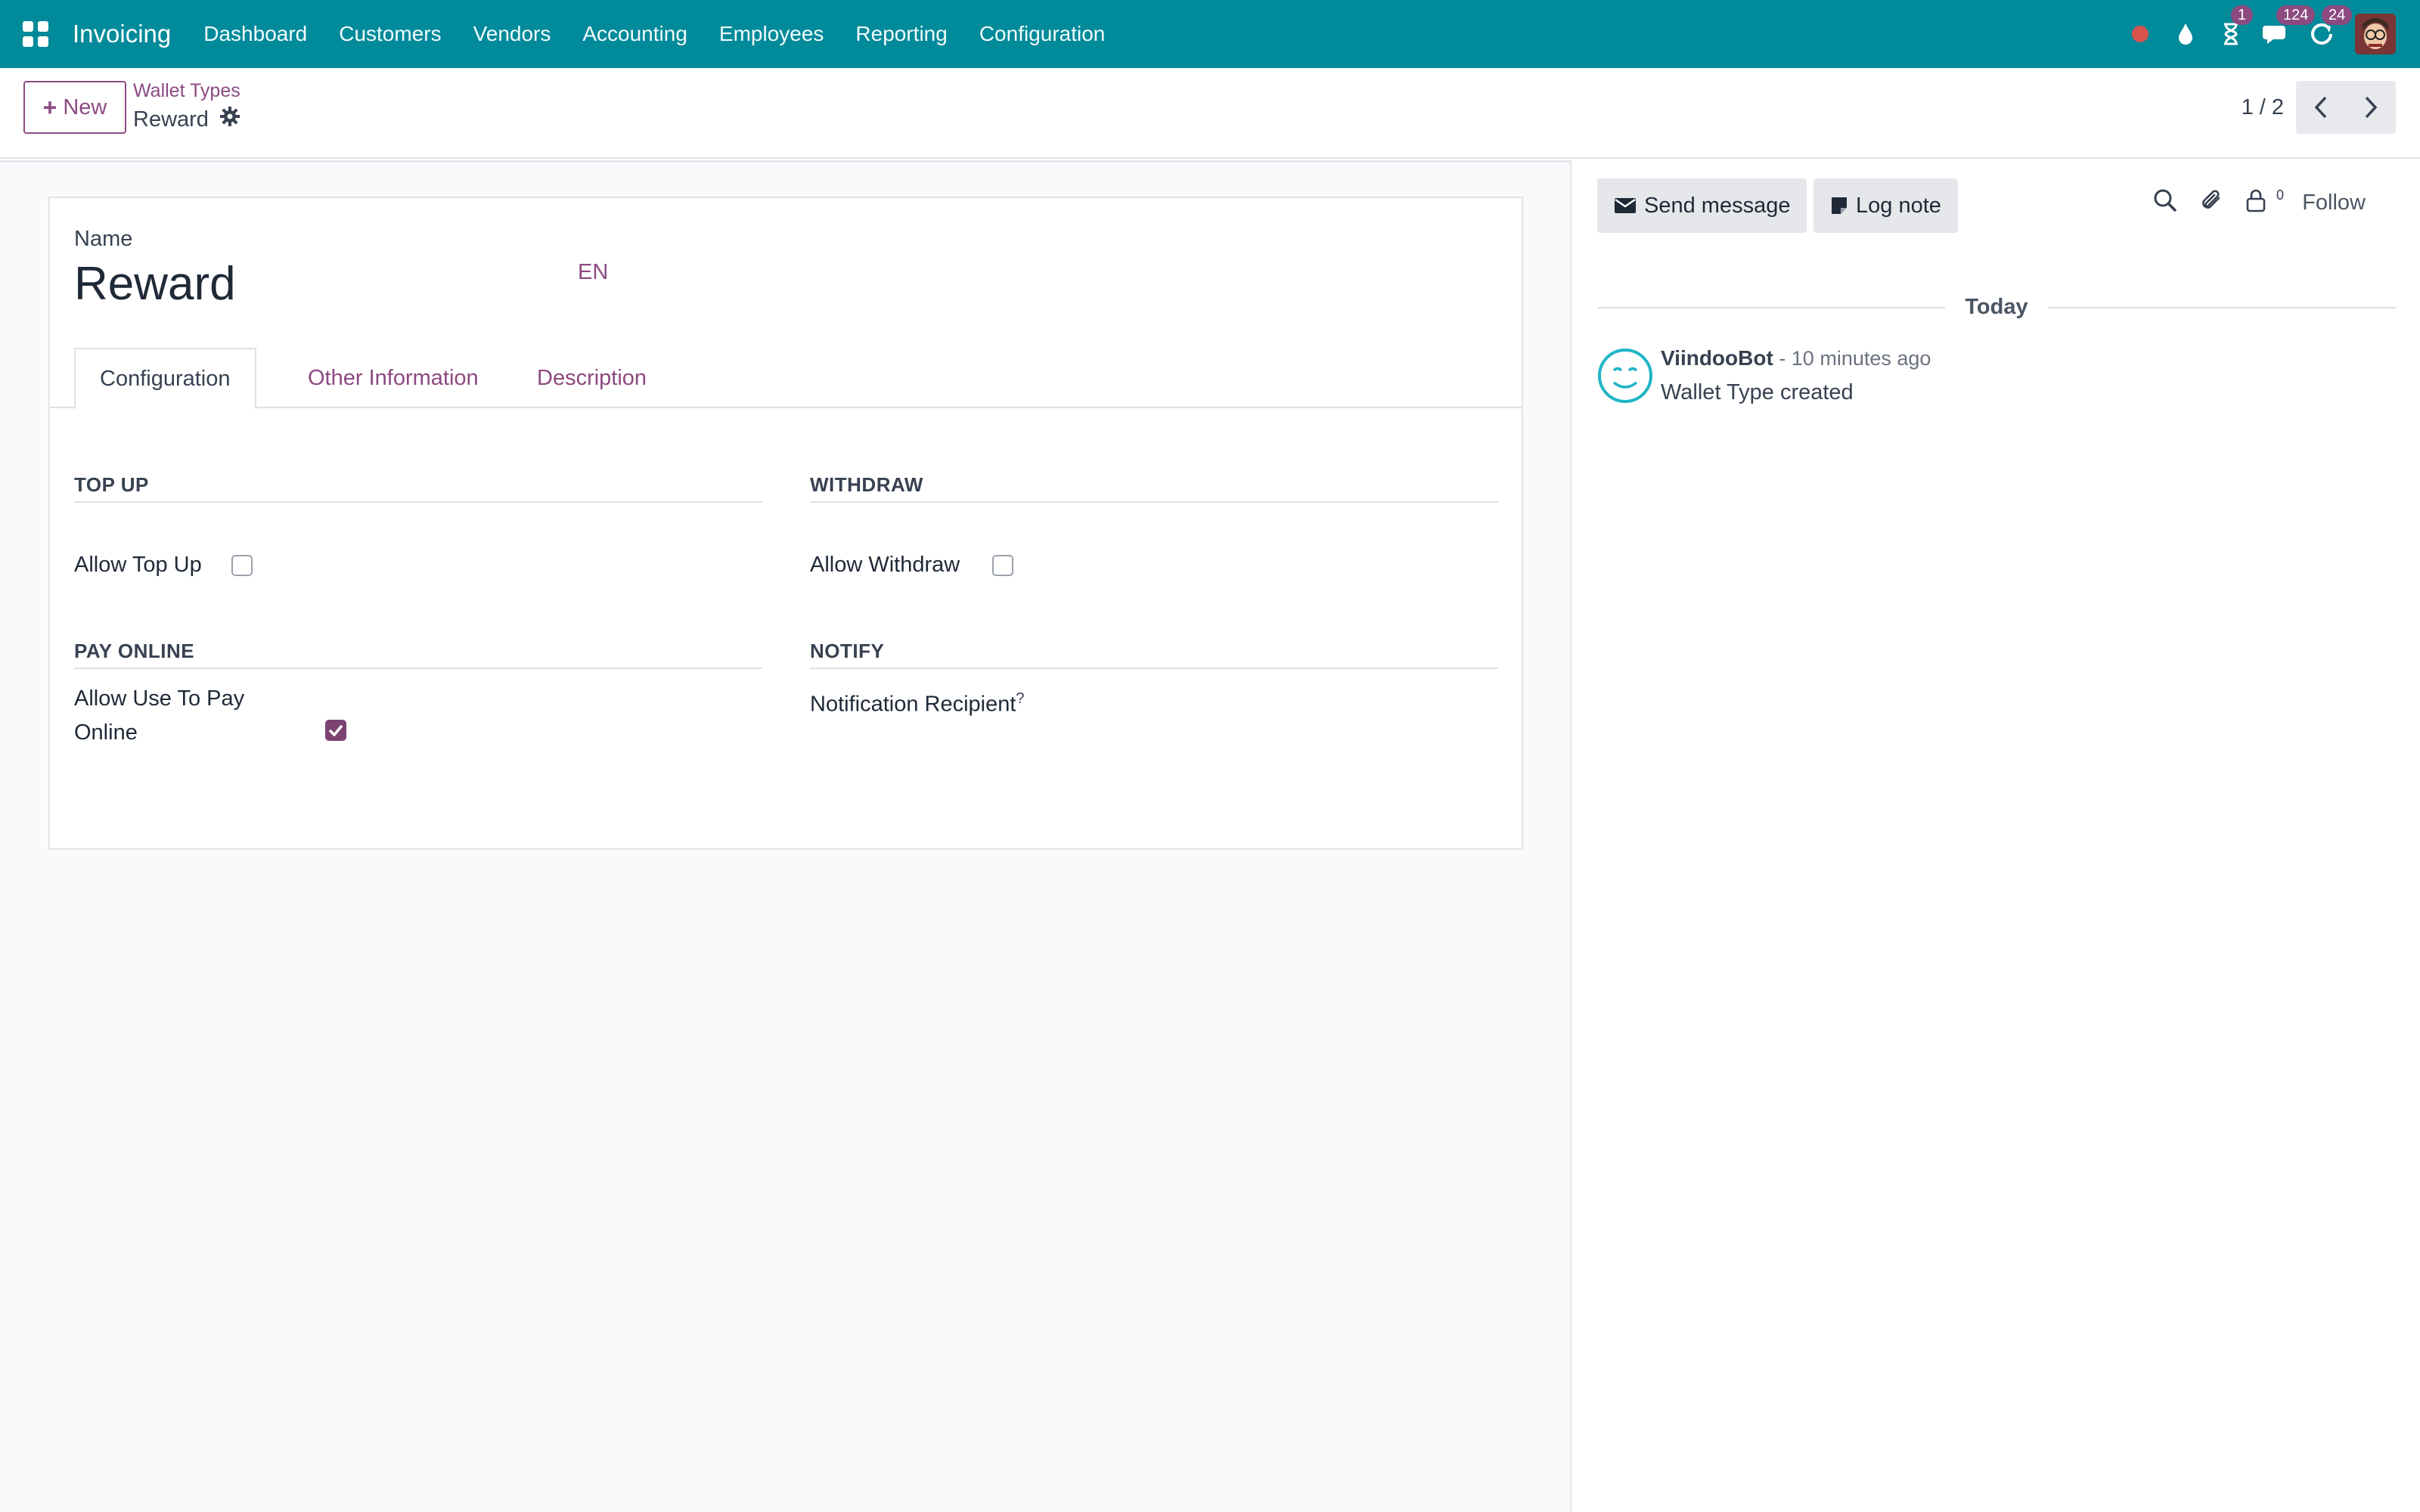 This screenshot has width=2420, height=1512. I want to click on log-note-label: Log note, so click(1898, 205).